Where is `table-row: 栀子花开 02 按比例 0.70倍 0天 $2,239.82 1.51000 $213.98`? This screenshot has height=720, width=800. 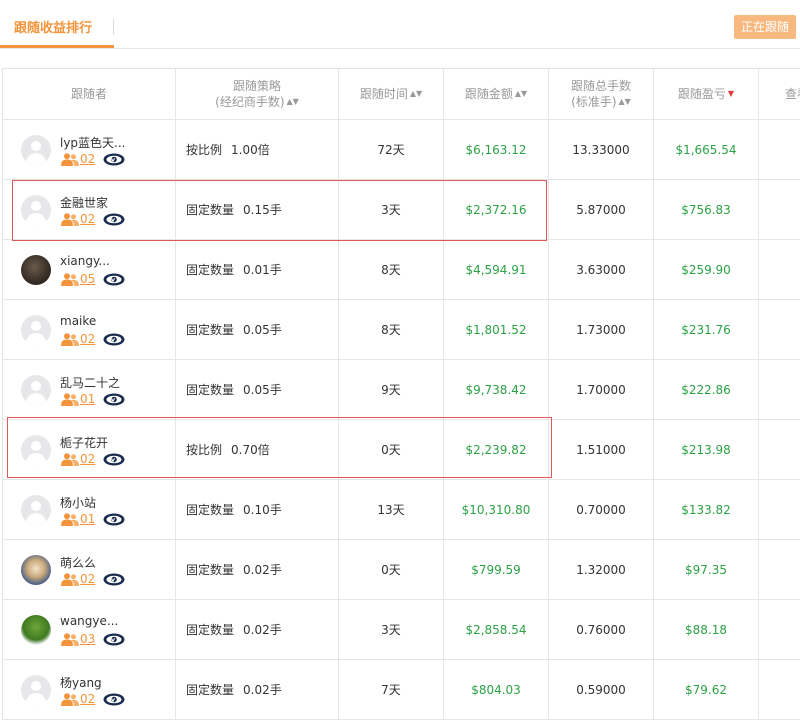 table-row: 栀子花开 02 按比例 0.70倍 0天 $2,239.82 1.51000 $213.98 is located at coordinates (401, 450).